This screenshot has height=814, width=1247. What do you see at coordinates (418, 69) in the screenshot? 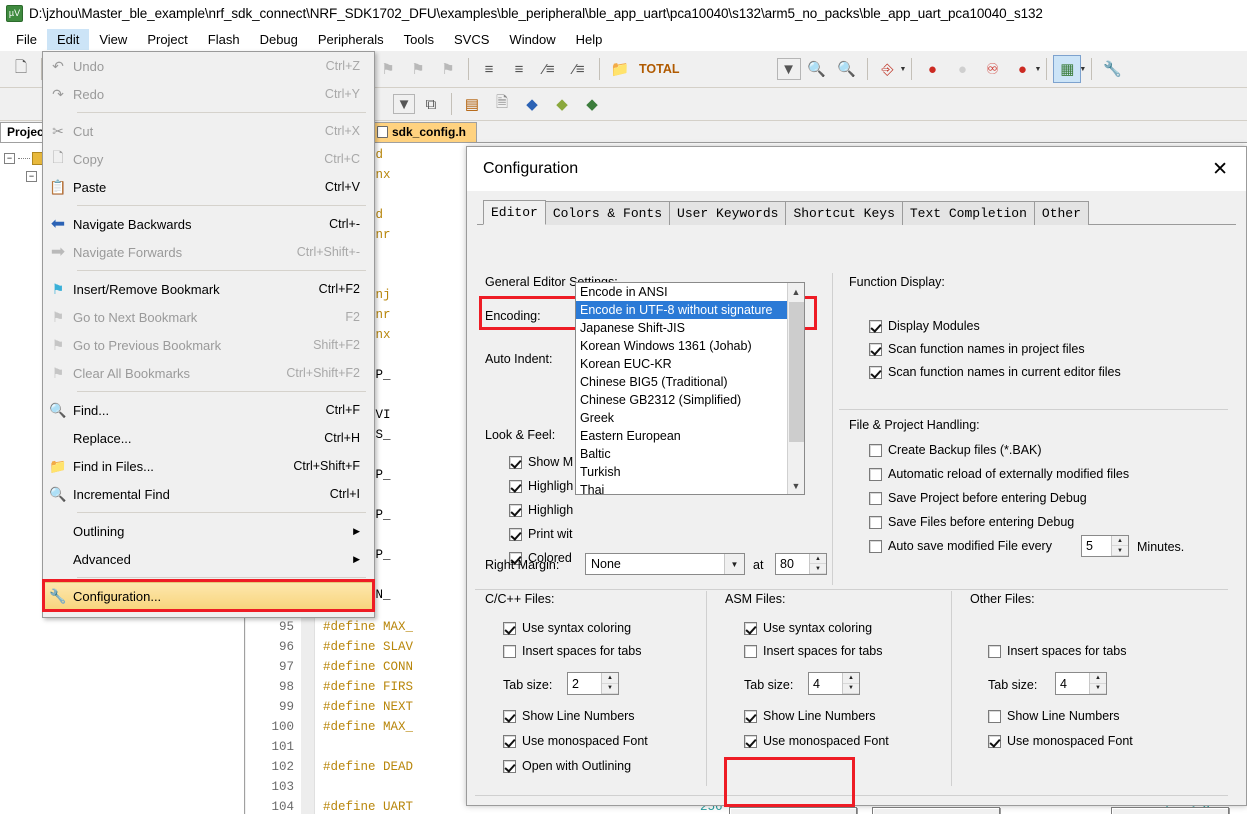
I see `next-bookmark-icon: ⚑` at bounding box center [418, 69].